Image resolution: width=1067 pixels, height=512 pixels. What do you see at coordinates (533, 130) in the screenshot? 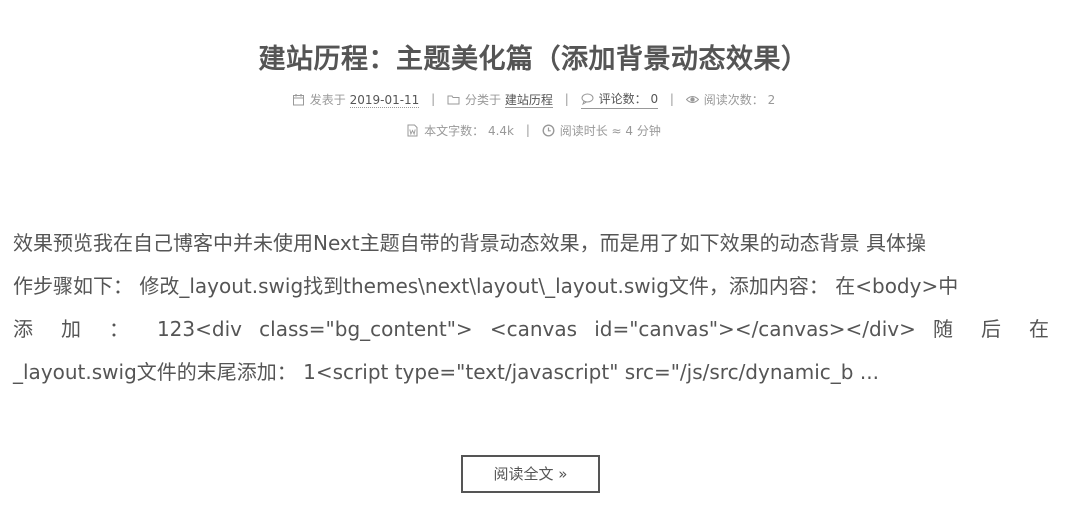
I see `post-meta-secondary: 本文字数： 4.4k | 阅读时长 ≈ 4 分钟` at bounding box center [533, 130].